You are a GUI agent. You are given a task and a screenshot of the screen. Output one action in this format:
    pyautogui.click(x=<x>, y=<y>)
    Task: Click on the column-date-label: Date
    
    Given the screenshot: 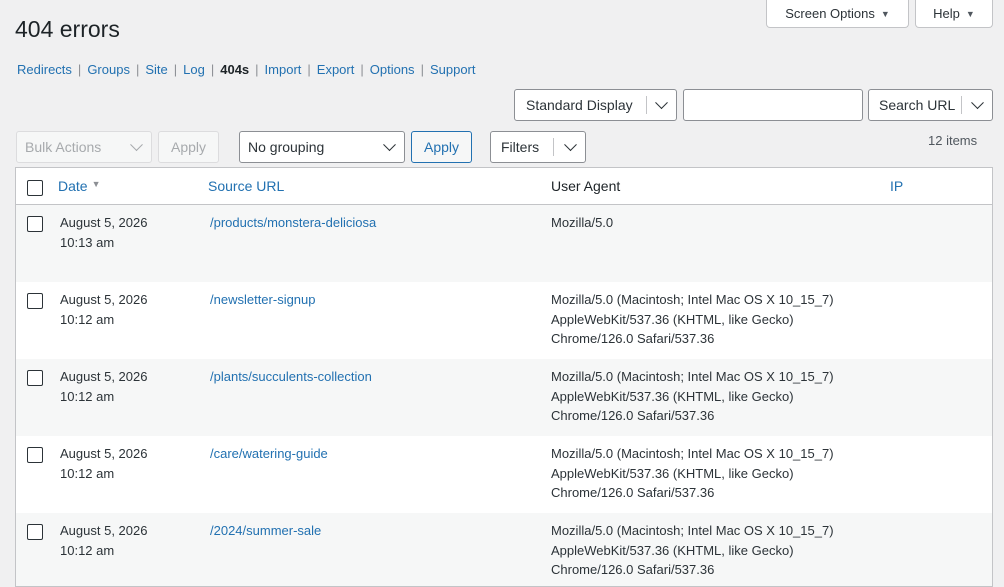 What is the action you would take?
    pyautogui.click(x=73, y=186)
    